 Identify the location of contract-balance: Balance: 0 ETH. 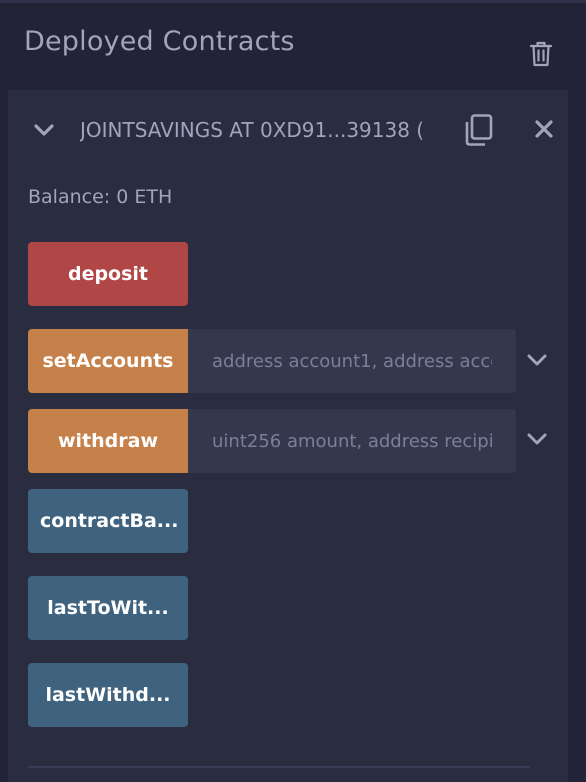
(100, 197).